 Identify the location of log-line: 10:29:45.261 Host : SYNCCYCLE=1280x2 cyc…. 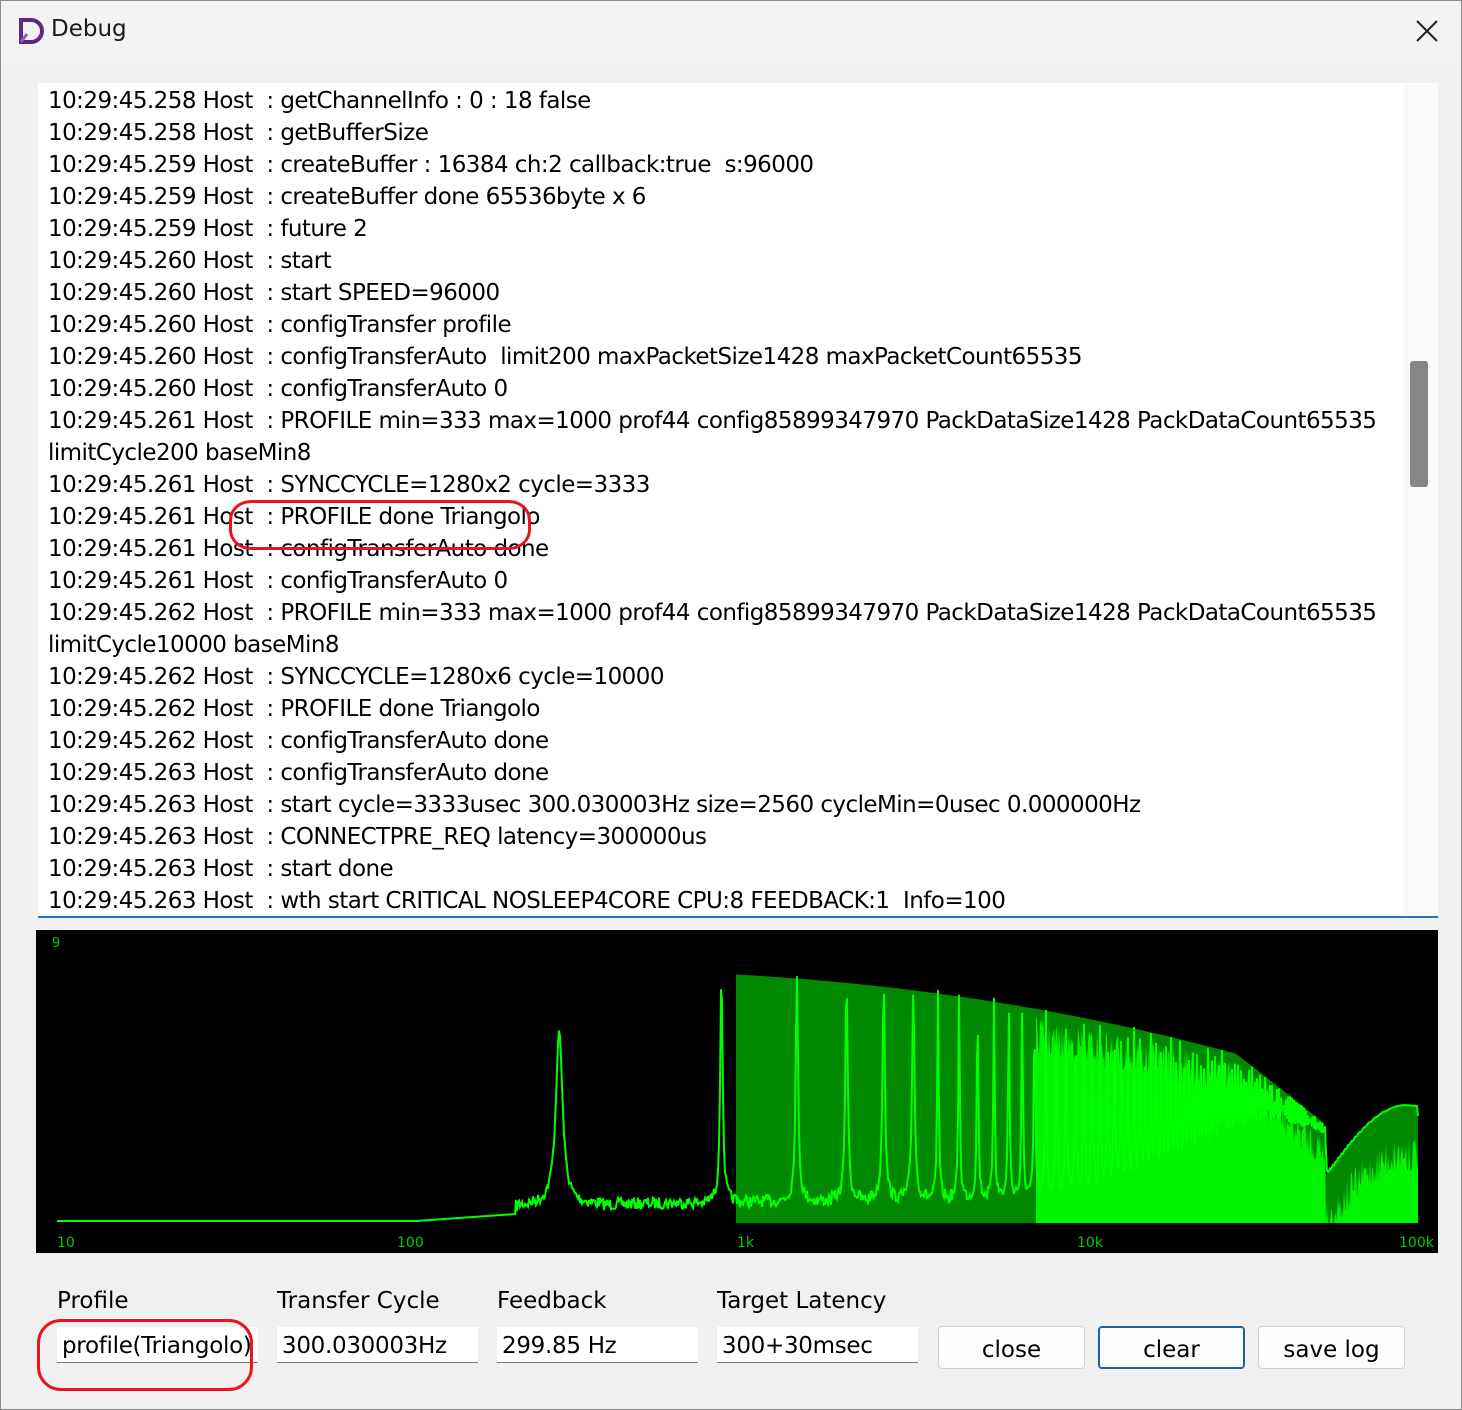
(349, 485).